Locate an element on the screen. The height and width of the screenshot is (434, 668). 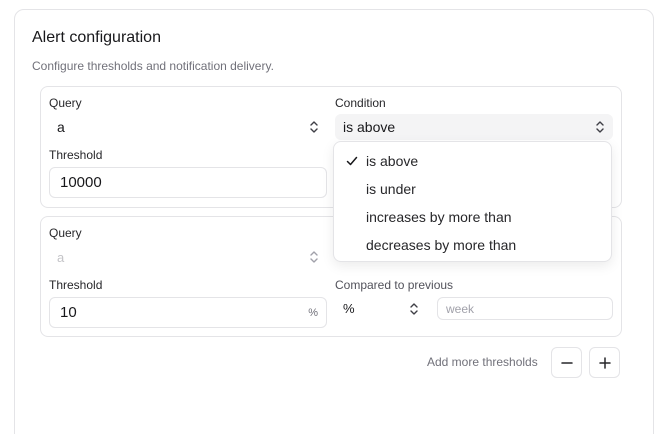
add-threshold-button is located at coordinates (604, 362).